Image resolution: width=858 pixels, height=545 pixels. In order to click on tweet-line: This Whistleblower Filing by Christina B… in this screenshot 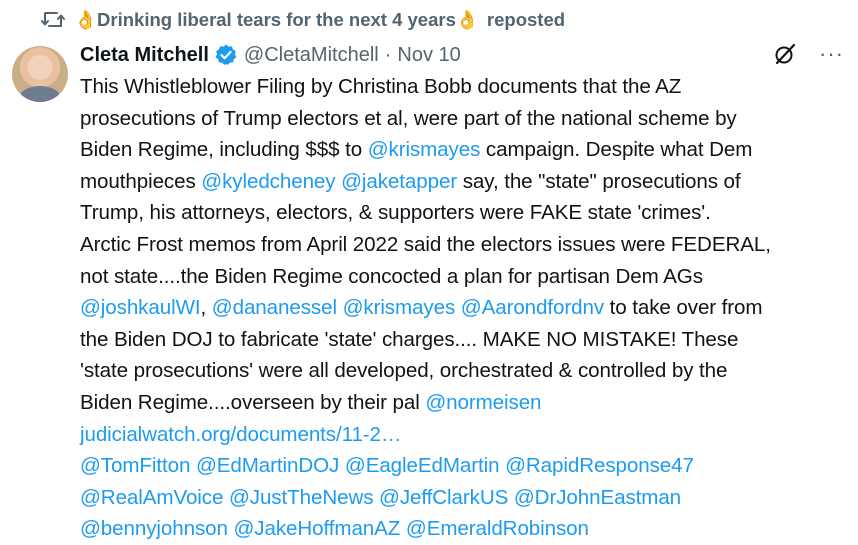, I will do `click(467, 87)`.